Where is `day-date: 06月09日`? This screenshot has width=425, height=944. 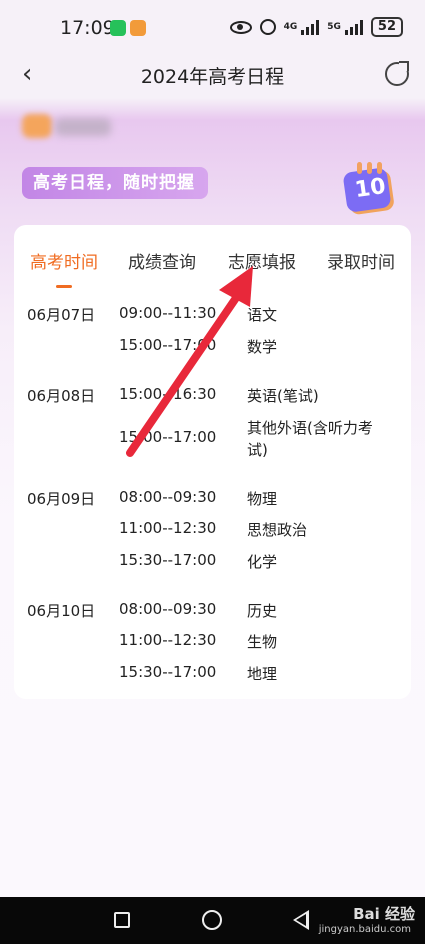 day-date: 06月09日 is located at coordinates (61, 499).